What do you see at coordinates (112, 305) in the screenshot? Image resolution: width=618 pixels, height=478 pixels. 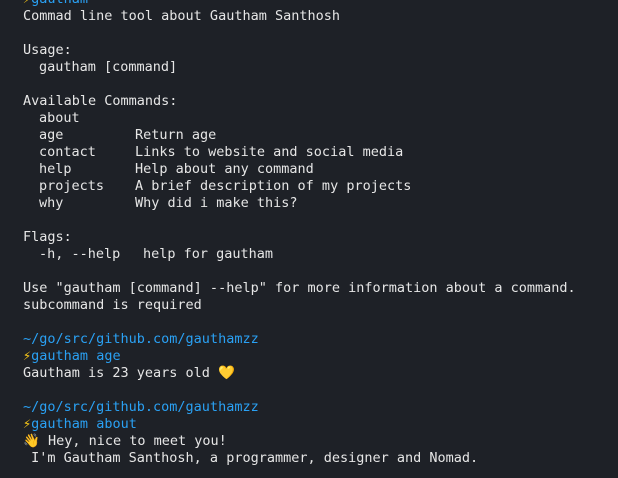 I see `error-message: subcommand is required` at bounding box center [112, 305].